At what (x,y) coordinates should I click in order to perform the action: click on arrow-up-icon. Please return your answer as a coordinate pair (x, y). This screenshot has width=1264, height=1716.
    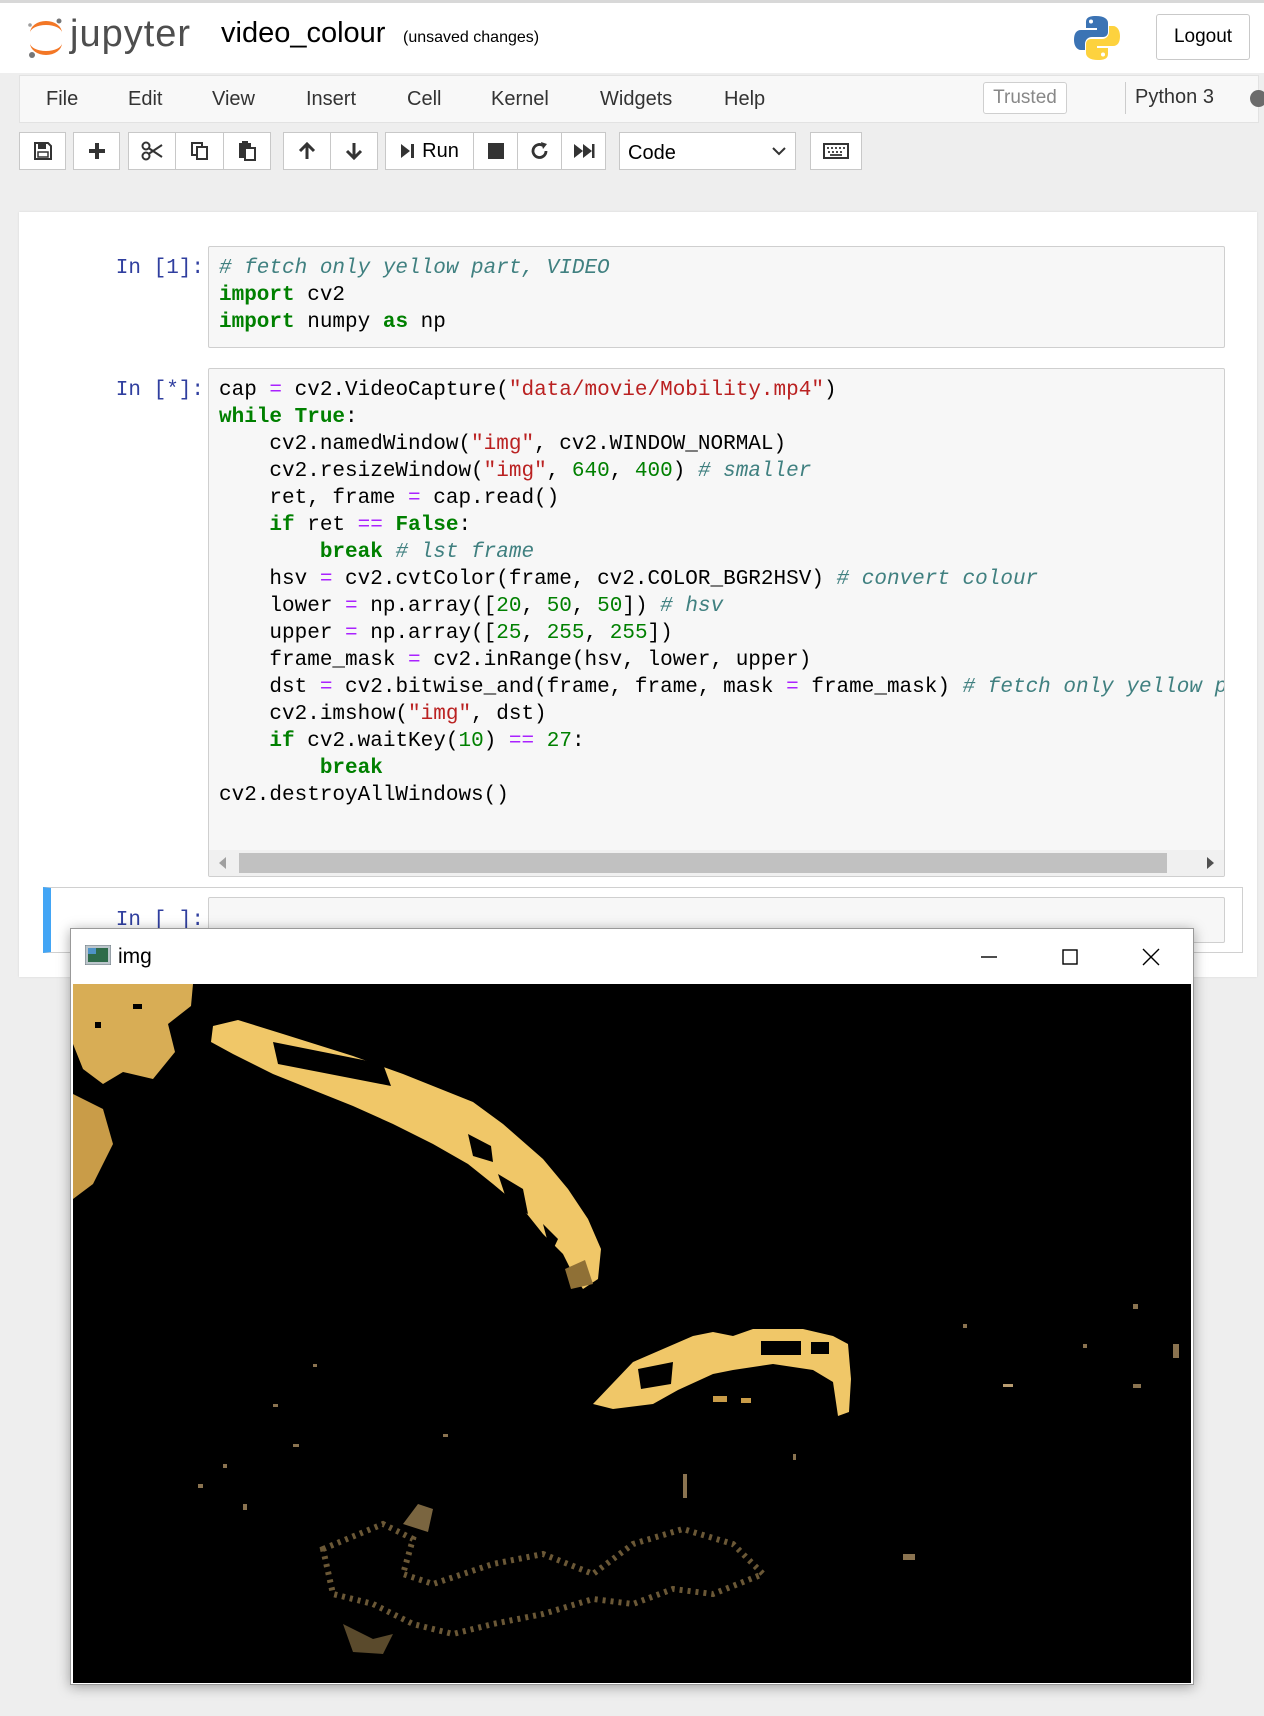
    Looking at the image, I should click on (307, 150).